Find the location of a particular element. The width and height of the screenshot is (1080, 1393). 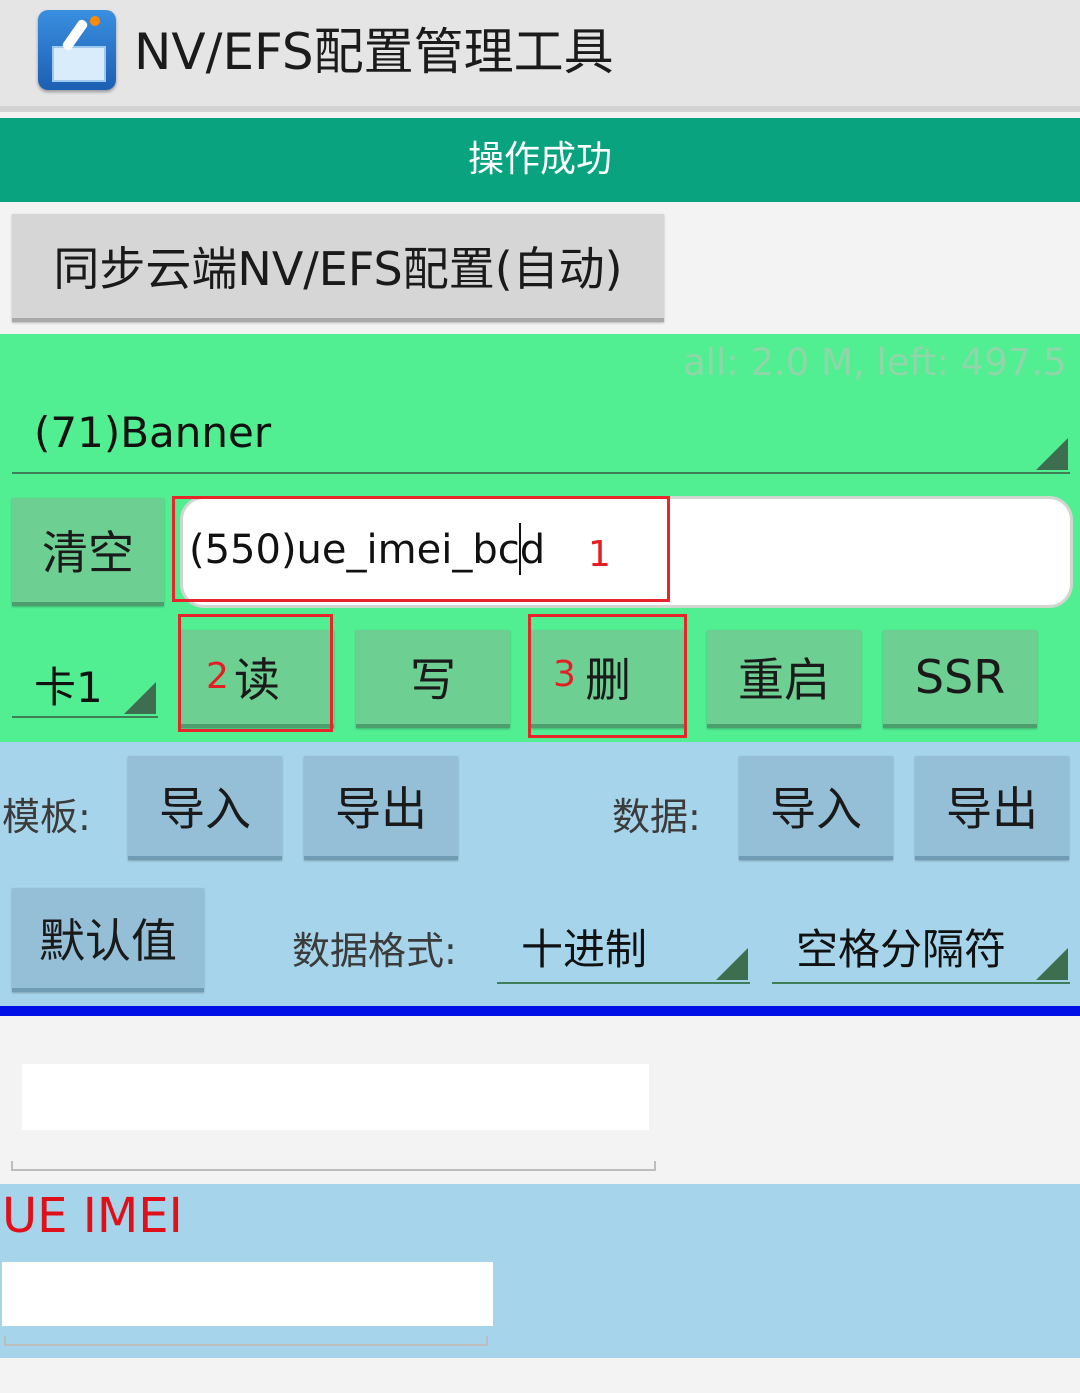

sim-card-spinner: 卡1 is located at coordinates (85, 679).